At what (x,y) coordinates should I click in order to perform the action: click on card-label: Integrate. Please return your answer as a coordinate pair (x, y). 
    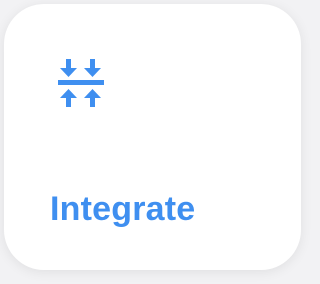
    Looking at the image, I should click on (123, 209).